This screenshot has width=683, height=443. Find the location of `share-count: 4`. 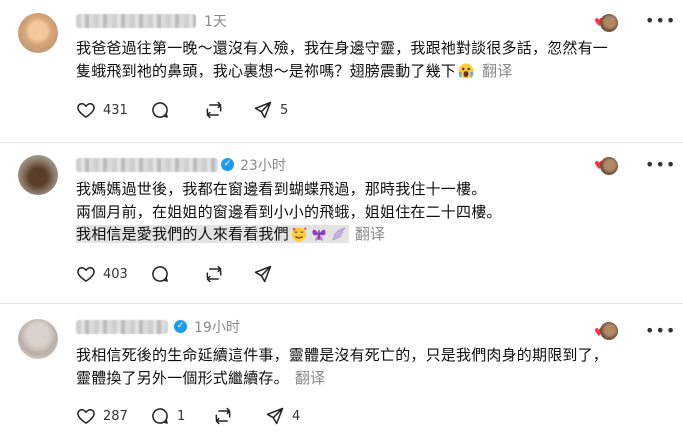

share-count: 4 is located at coordinates (296, 416).